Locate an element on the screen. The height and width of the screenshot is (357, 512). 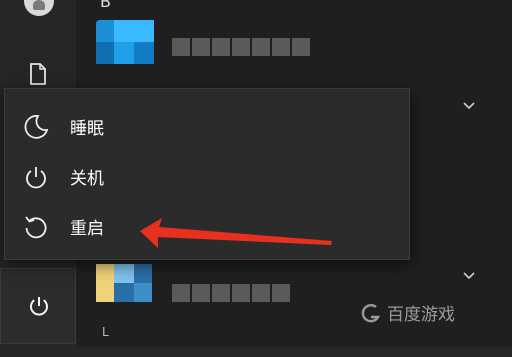
annotation-arrow is located at coordinates (236, 233).